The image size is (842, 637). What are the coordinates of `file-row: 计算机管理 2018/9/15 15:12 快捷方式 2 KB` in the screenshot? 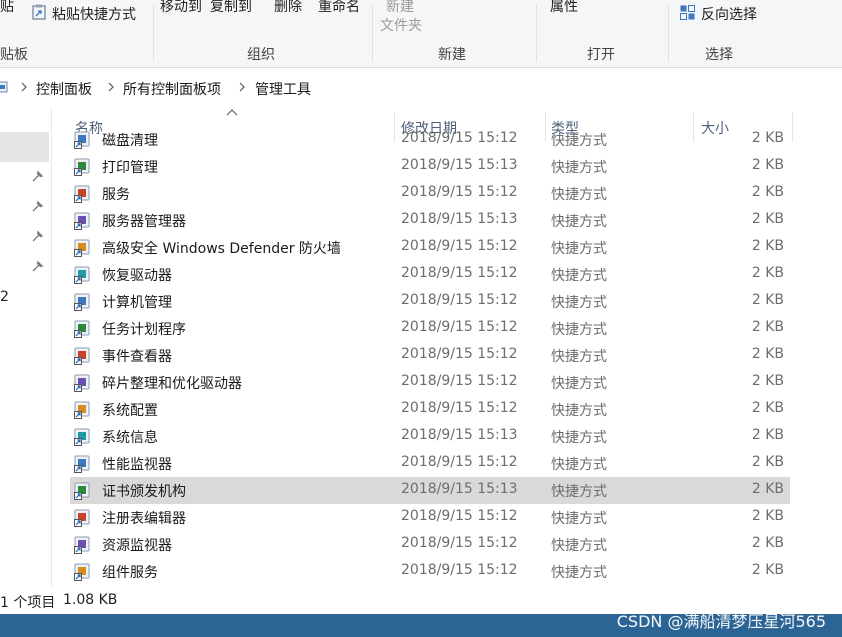 It's located at (430, 301).